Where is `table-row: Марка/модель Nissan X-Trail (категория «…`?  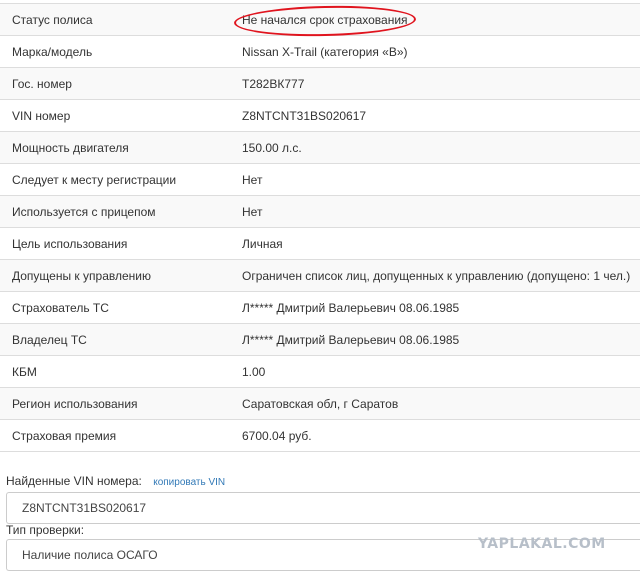 table-row: Марка/модель Nissan X-Trail (категория «… is located at coordinates (320, 51).